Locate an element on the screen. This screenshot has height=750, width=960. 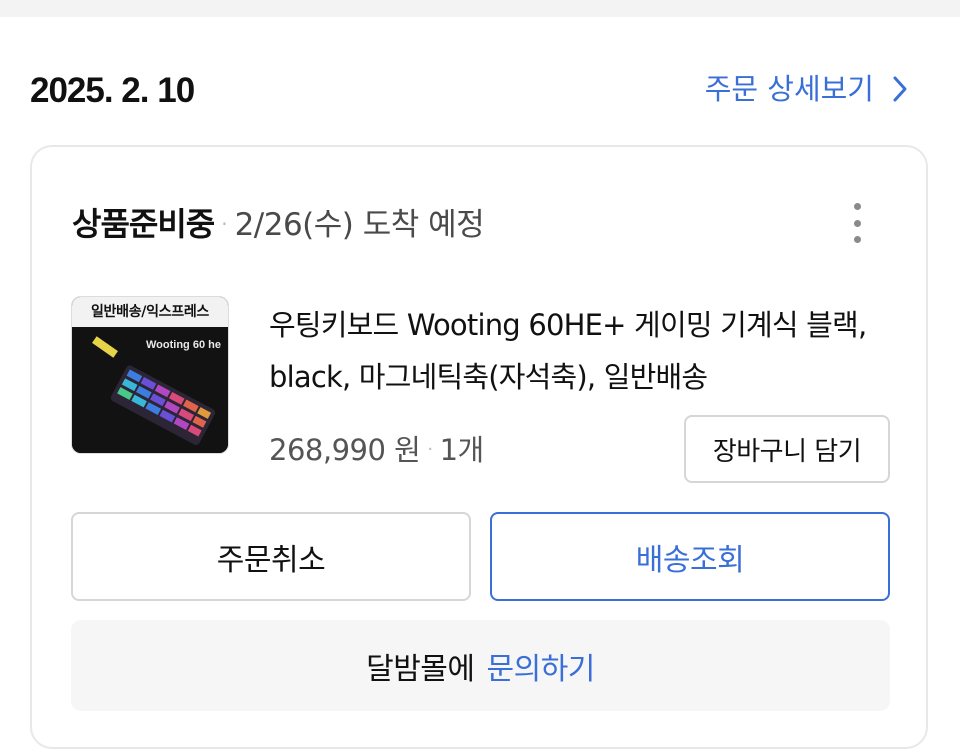
order-detail-label: 주문 상세보기 is located at coordinates (789, 89).